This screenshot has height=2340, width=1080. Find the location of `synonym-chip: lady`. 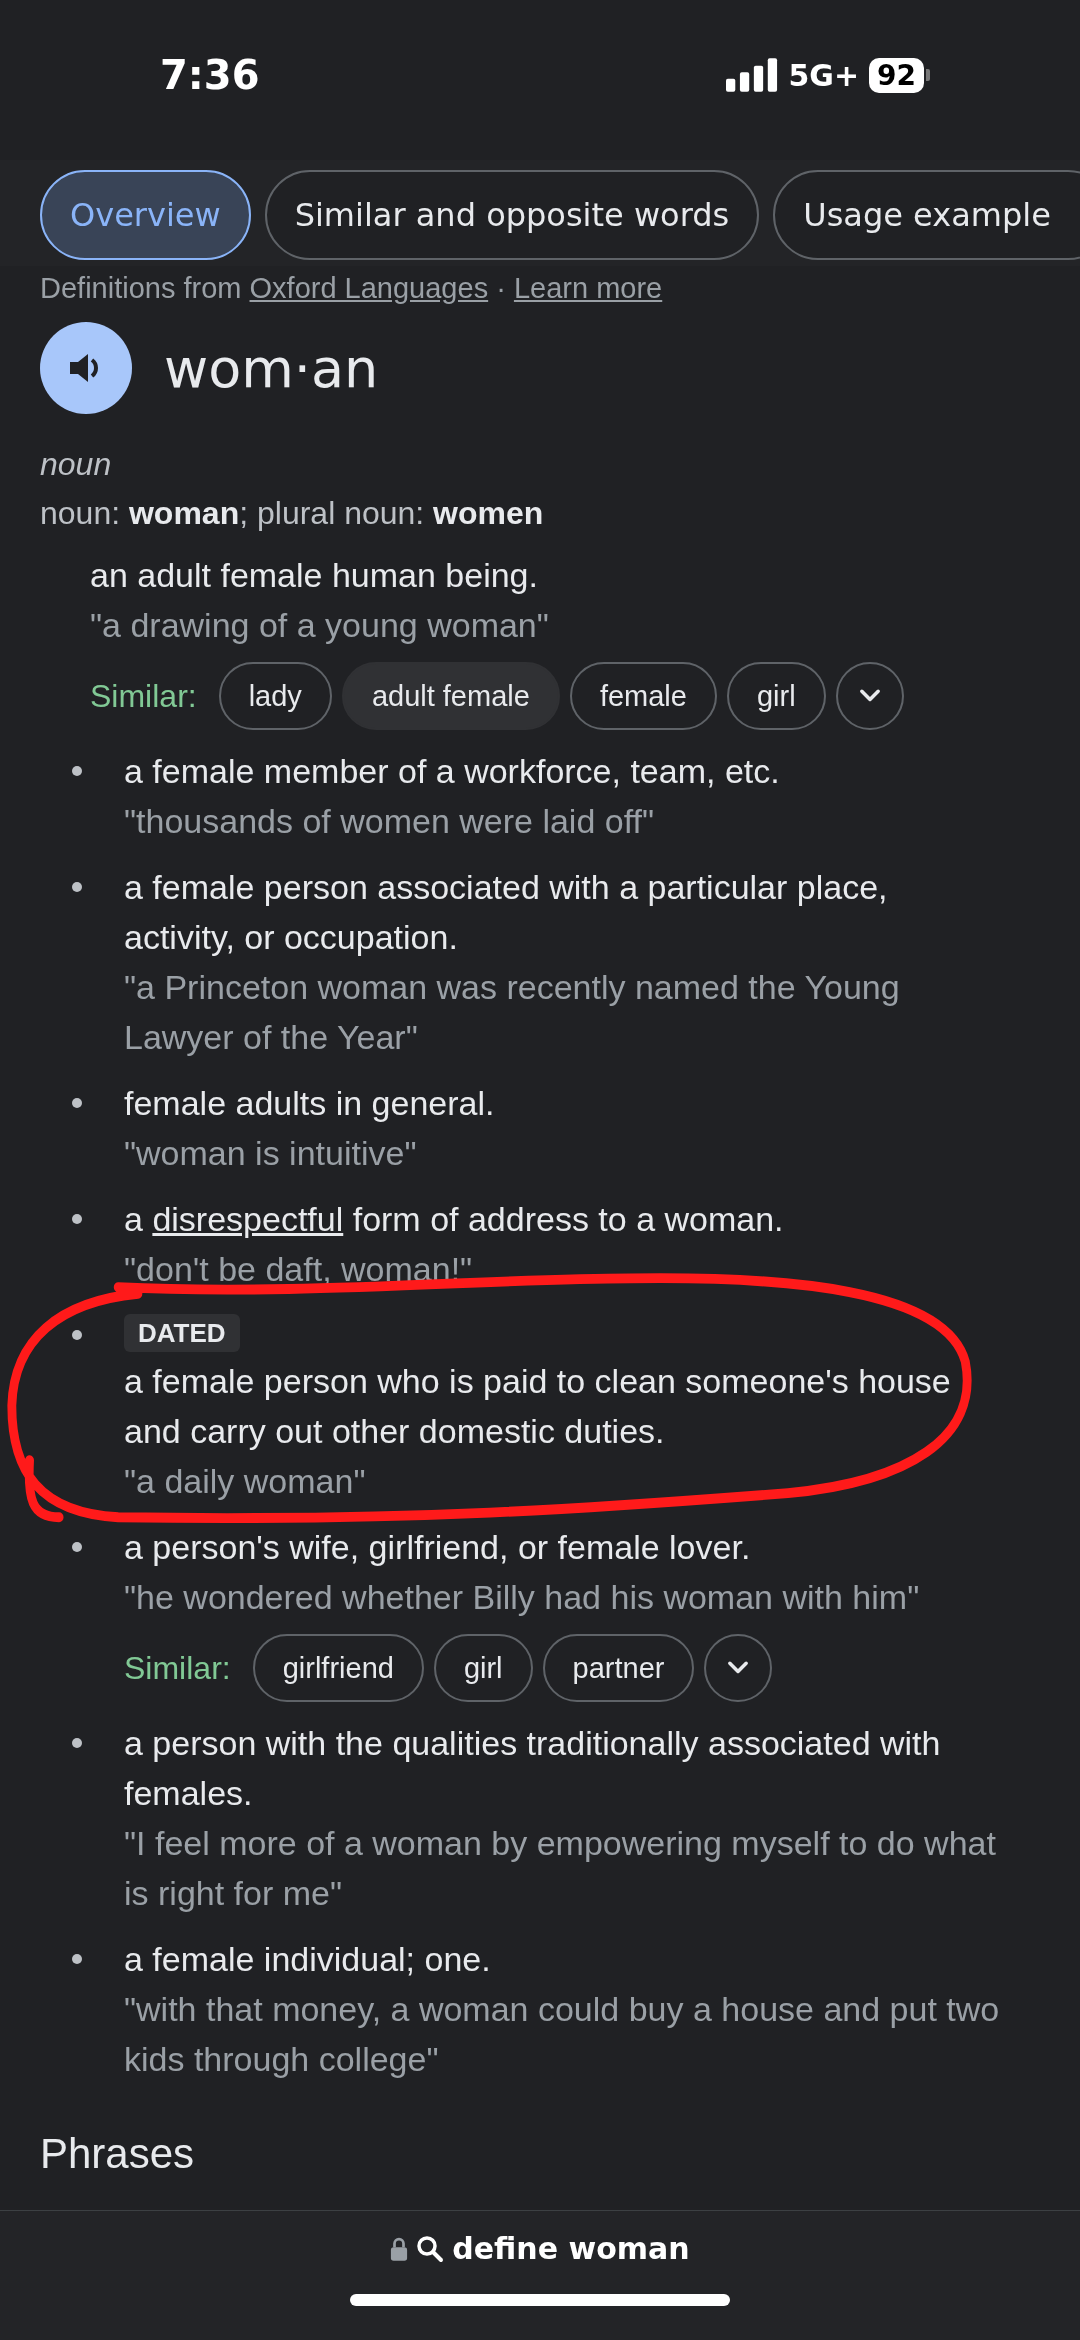

synonym-chip: lady is located at coordinates (275, 696).